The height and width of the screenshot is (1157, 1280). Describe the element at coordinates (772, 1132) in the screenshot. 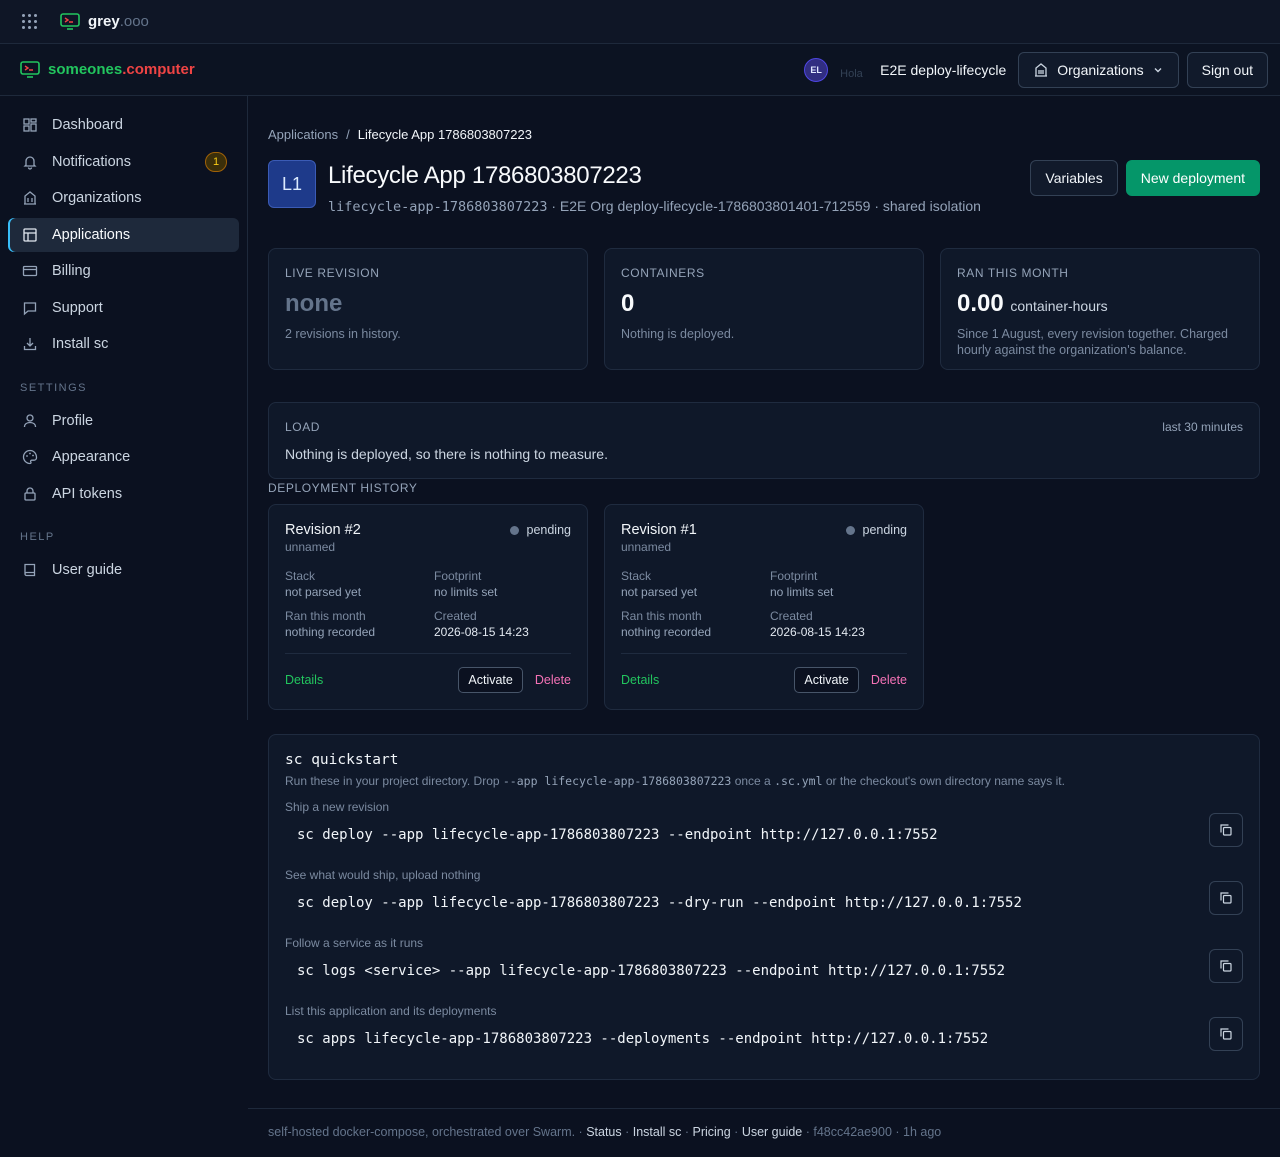

I see `footer-link-user-guide: User guide` at that location.